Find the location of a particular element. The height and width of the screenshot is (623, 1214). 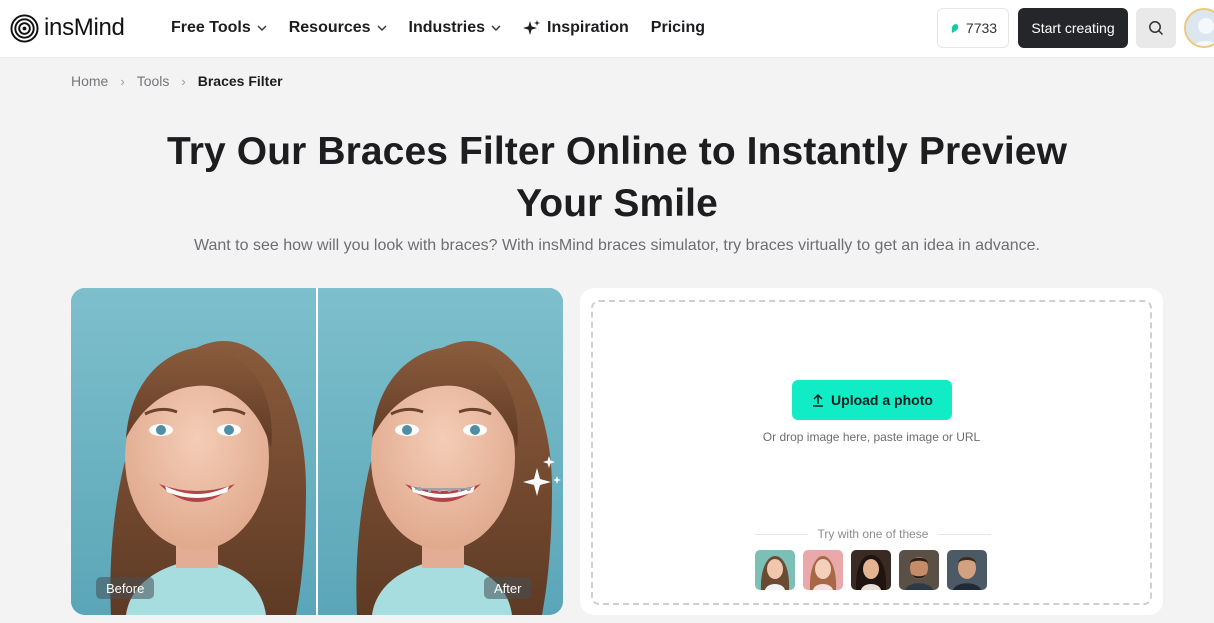

try-samples-divider: Try with one of these is located at coordinates (873, 534).